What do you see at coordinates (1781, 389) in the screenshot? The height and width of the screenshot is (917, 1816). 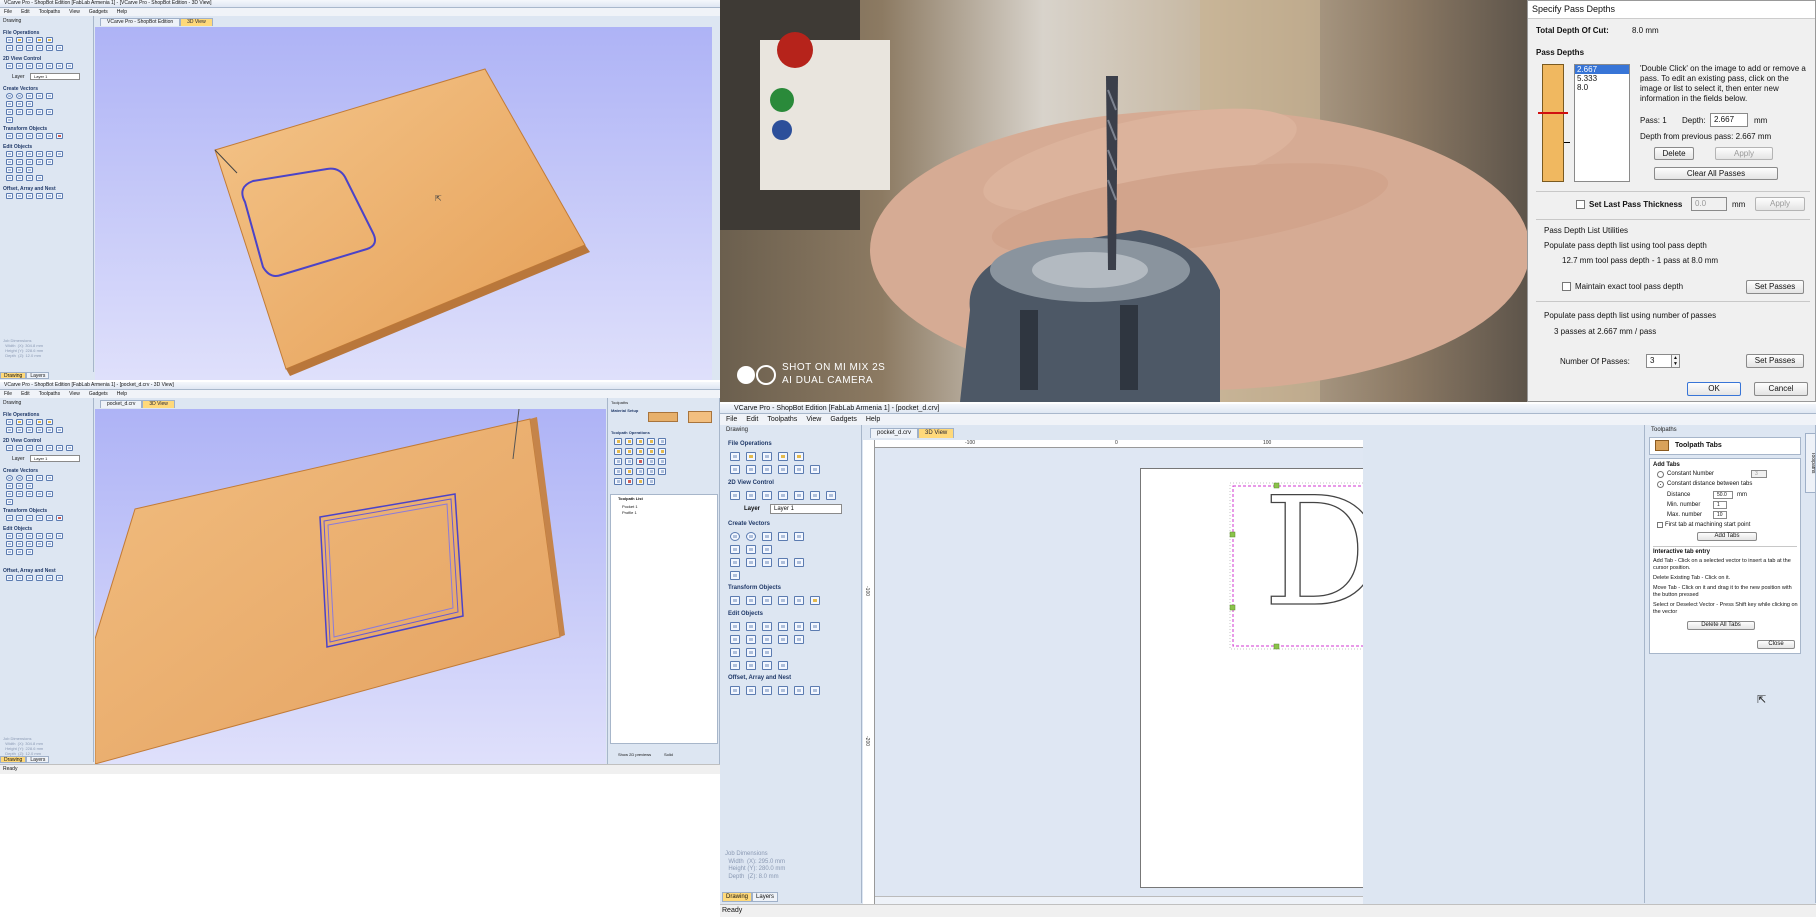 I see `cancel-button: Cancel` at bounding box center [1781, 389].